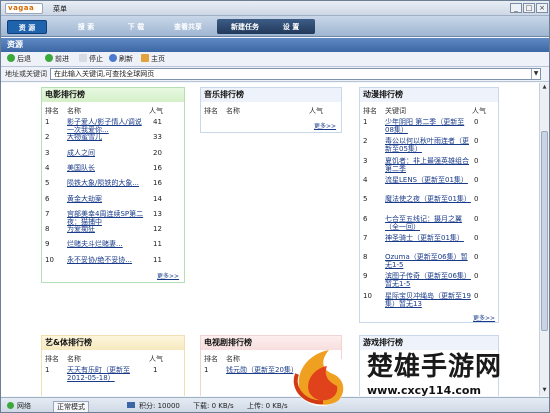  What do you see at coordinates (424, 111) in the screenshot?
I see `table-header: 排名 关键词 人气` at bounding box center [424, 111].